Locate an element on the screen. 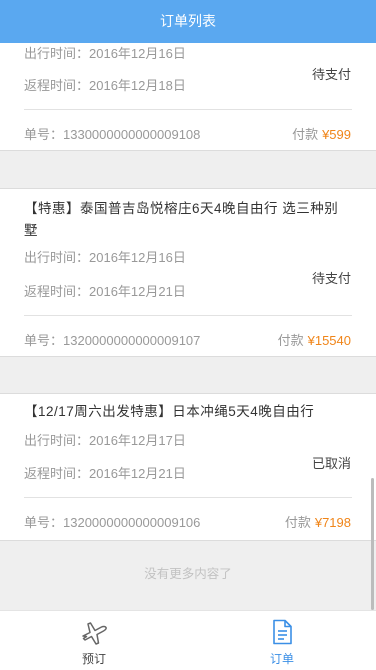 The width and height of the screenshot is (376, 670). tab-orders: 订单 is located at coordinates (282, 640).